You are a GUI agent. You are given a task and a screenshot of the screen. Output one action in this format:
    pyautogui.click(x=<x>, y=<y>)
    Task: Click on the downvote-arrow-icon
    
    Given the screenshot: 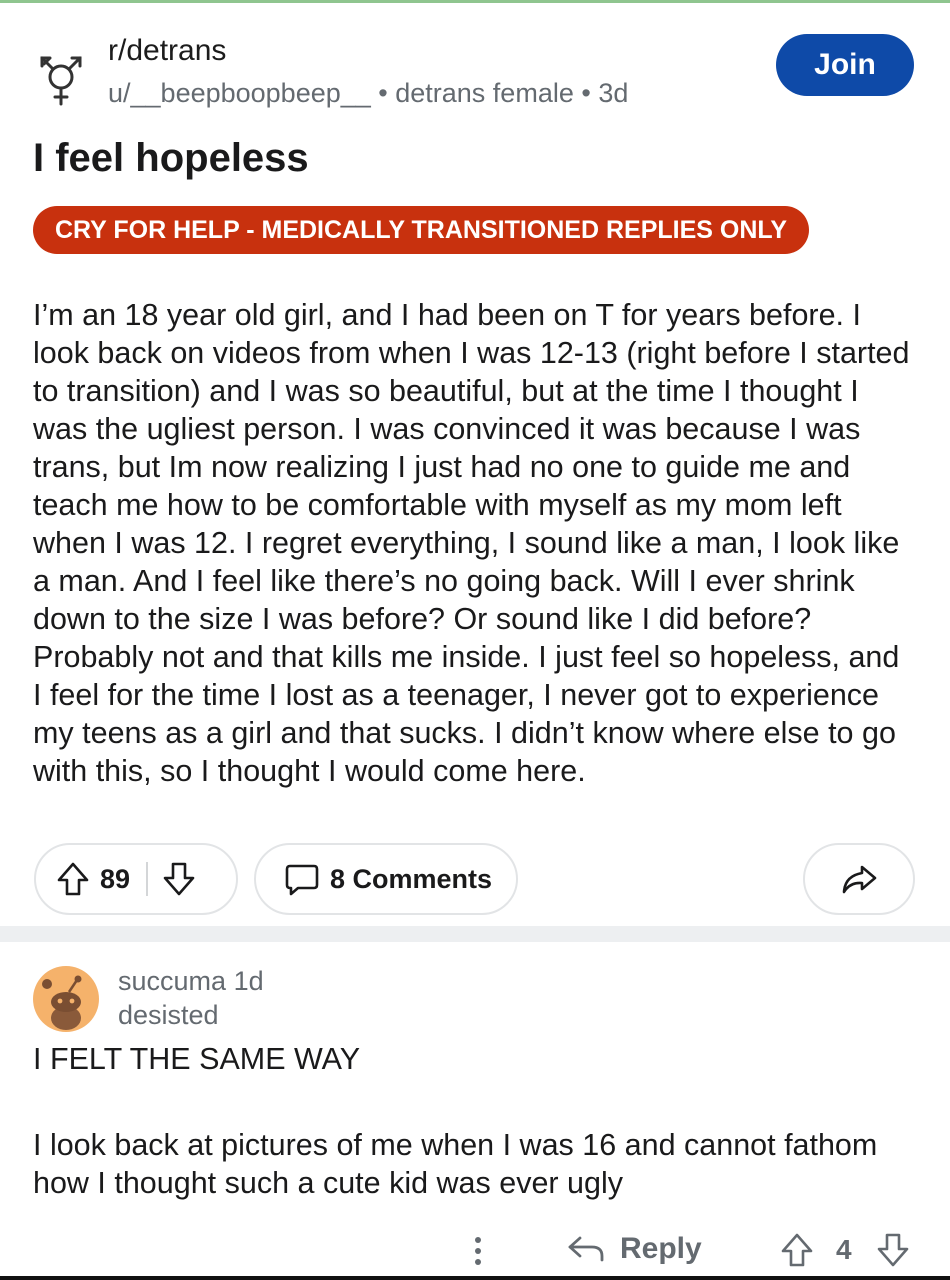 What is the action you would take?
    pyautogui.click(x=179, y=879)
    